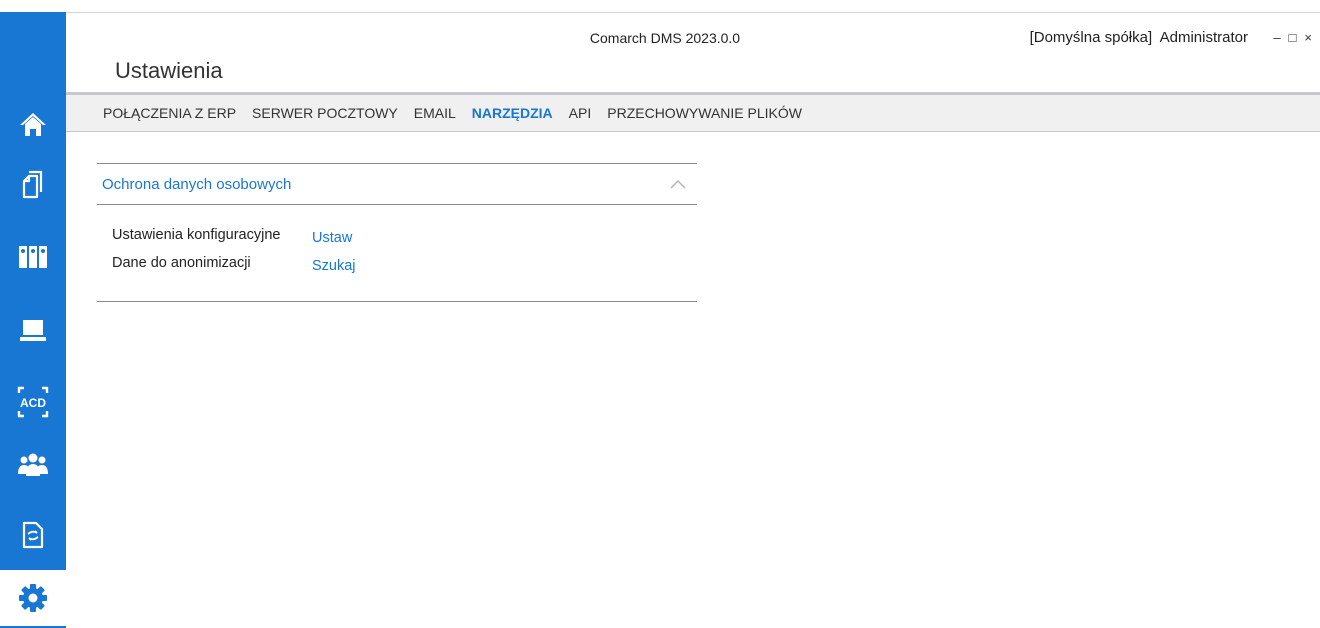 This screenshot has height=628, width=1320. I want to click on window-controls: – □ ×, so click(1292, 37).